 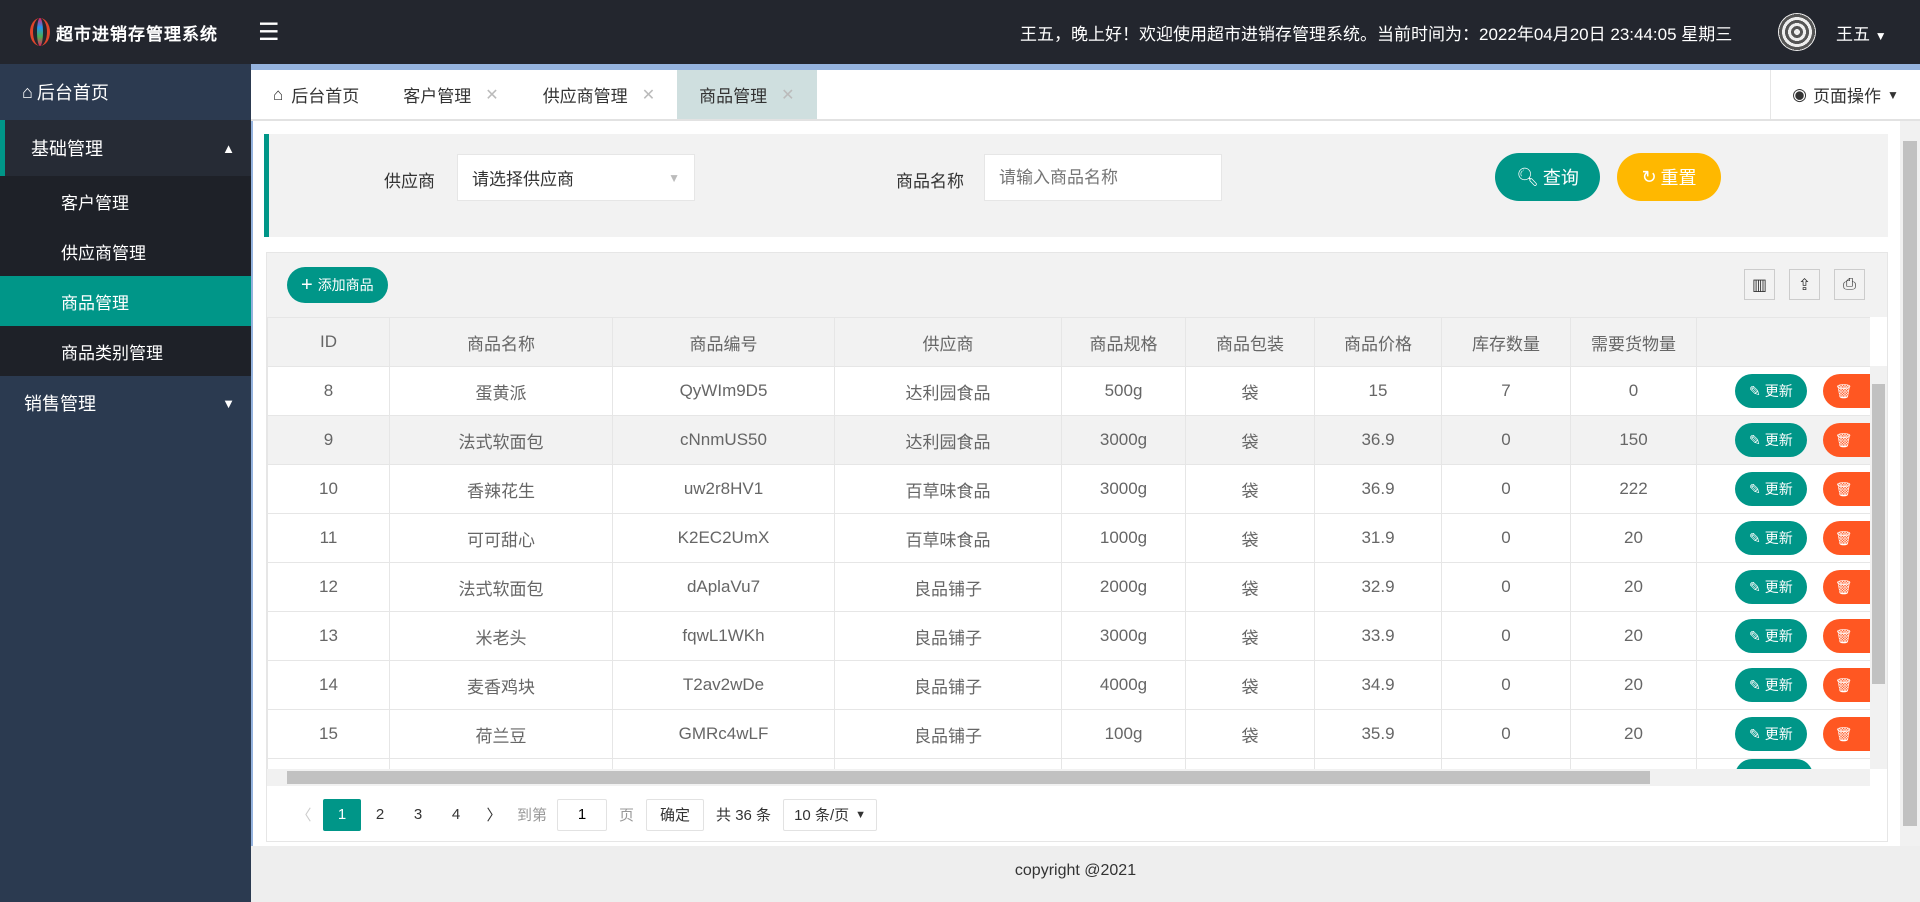 I want to click on tab-home: ⌂ 后台首页, so click(x=316, y=94).